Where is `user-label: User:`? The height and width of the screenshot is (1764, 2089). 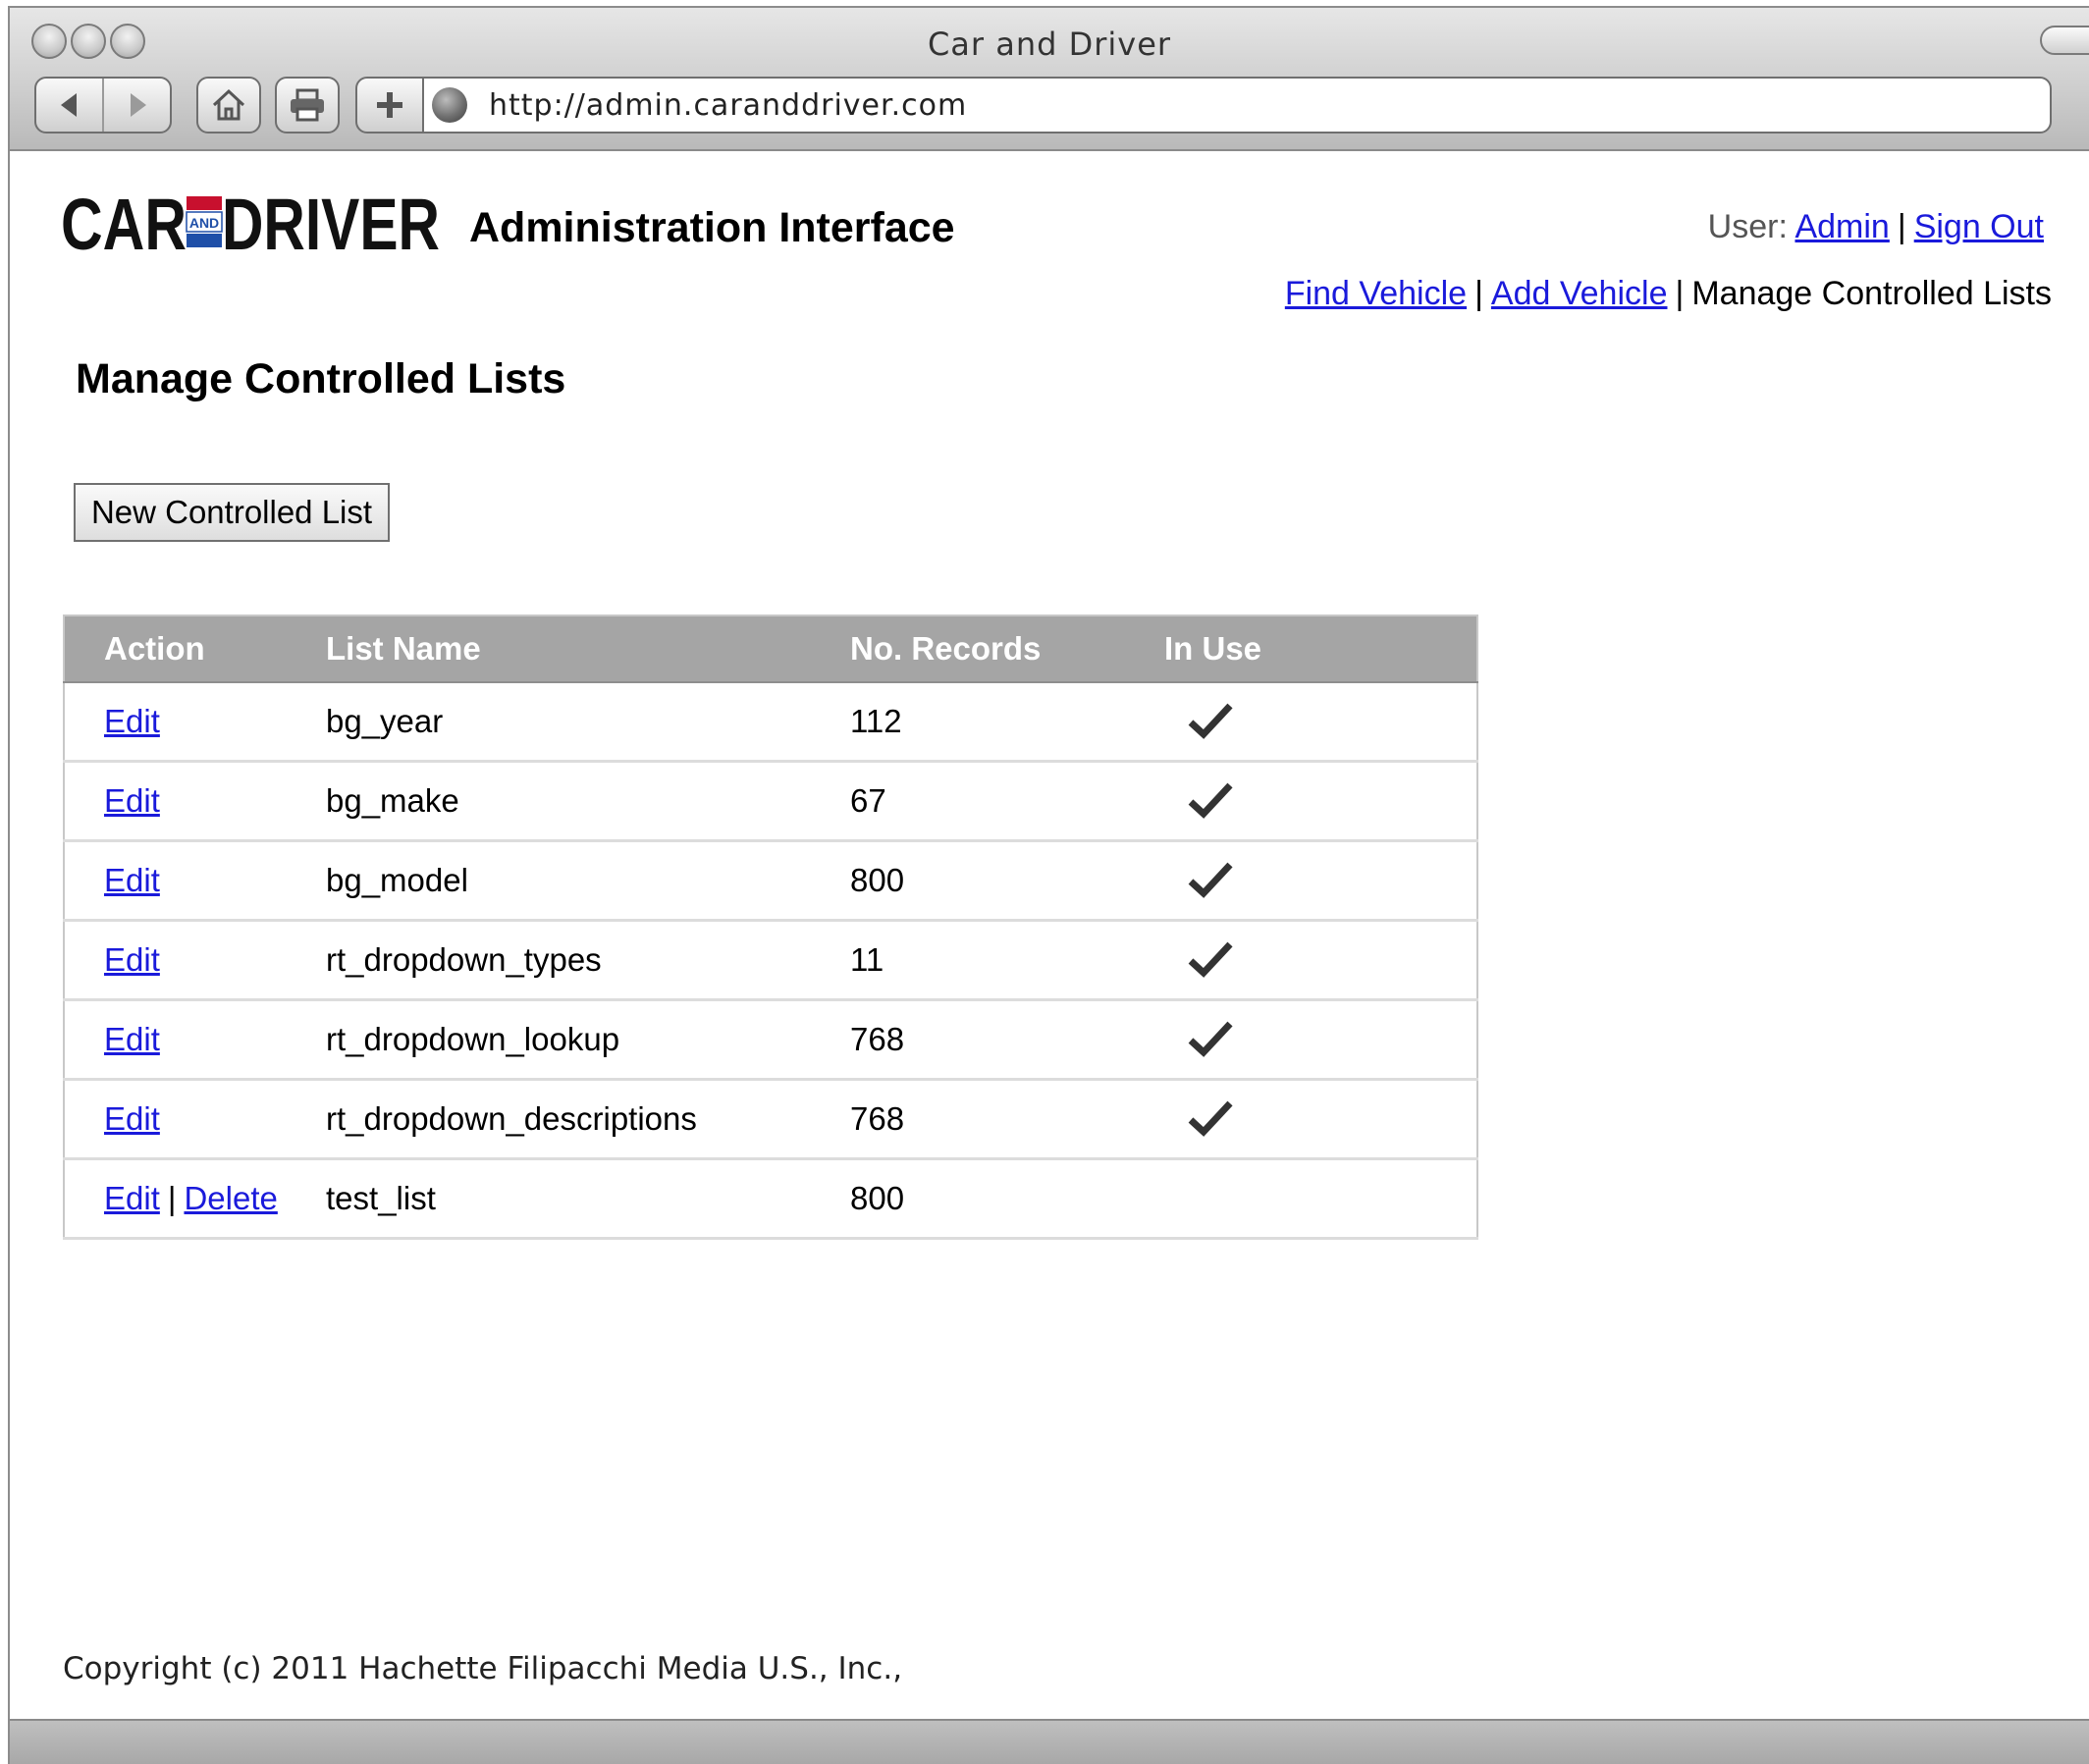
user-label: User: is located at coordinates (1748, 226).